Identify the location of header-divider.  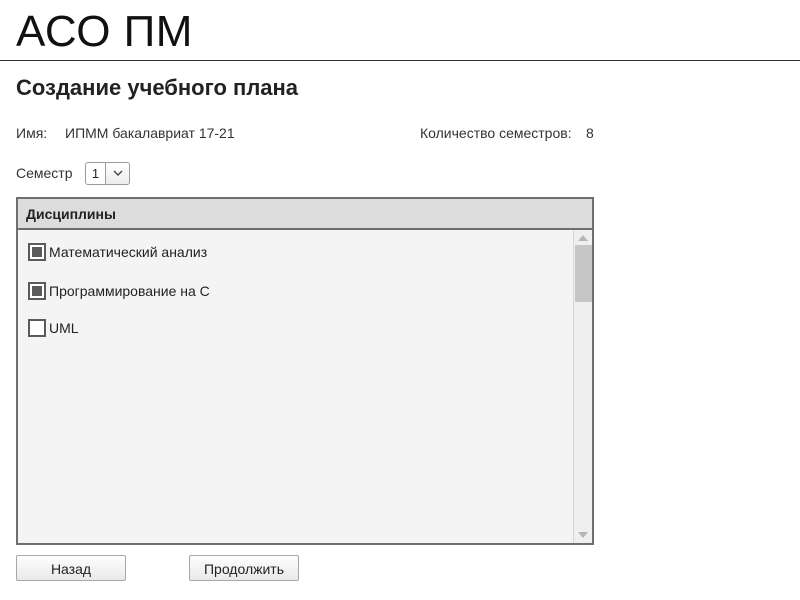
(400, 60).